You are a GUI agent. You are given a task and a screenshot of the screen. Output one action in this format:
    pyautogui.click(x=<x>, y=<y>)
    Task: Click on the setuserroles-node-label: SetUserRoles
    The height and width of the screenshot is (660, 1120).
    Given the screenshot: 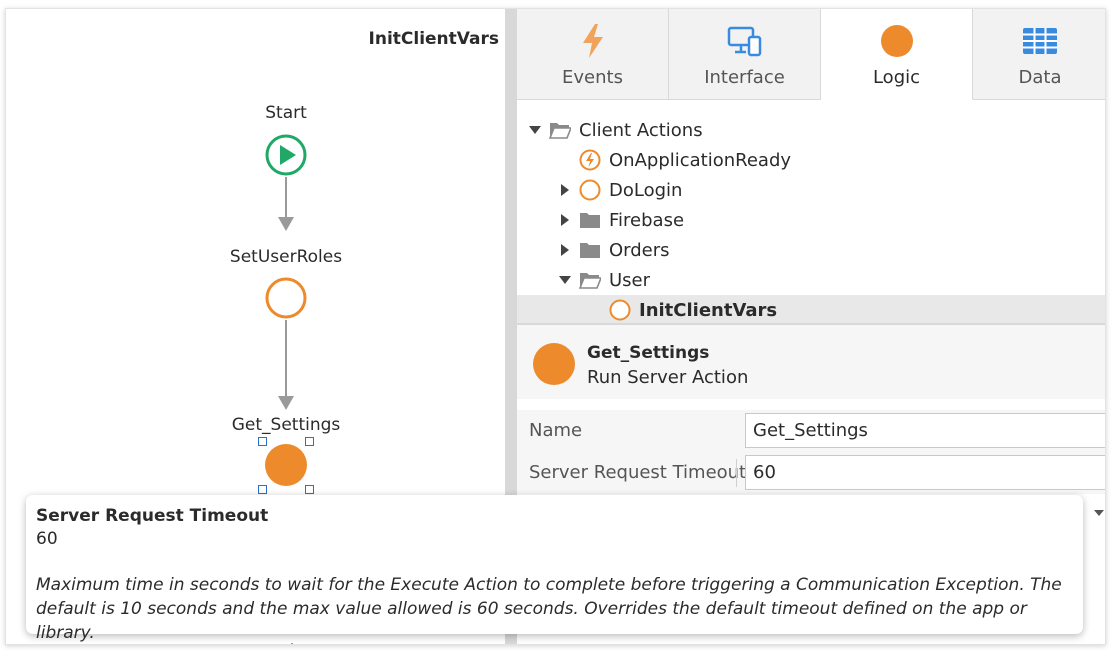 What is the action you would take?
    pyautogui.click(x=286, y=257)
    